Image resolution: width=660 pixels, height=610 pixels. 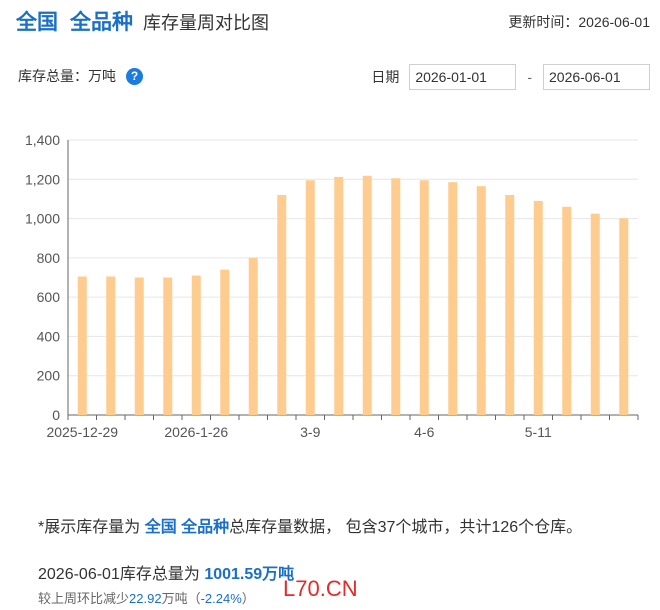 I want to click on update-time-value: 2026-06-01, so click(x=614, y=22).